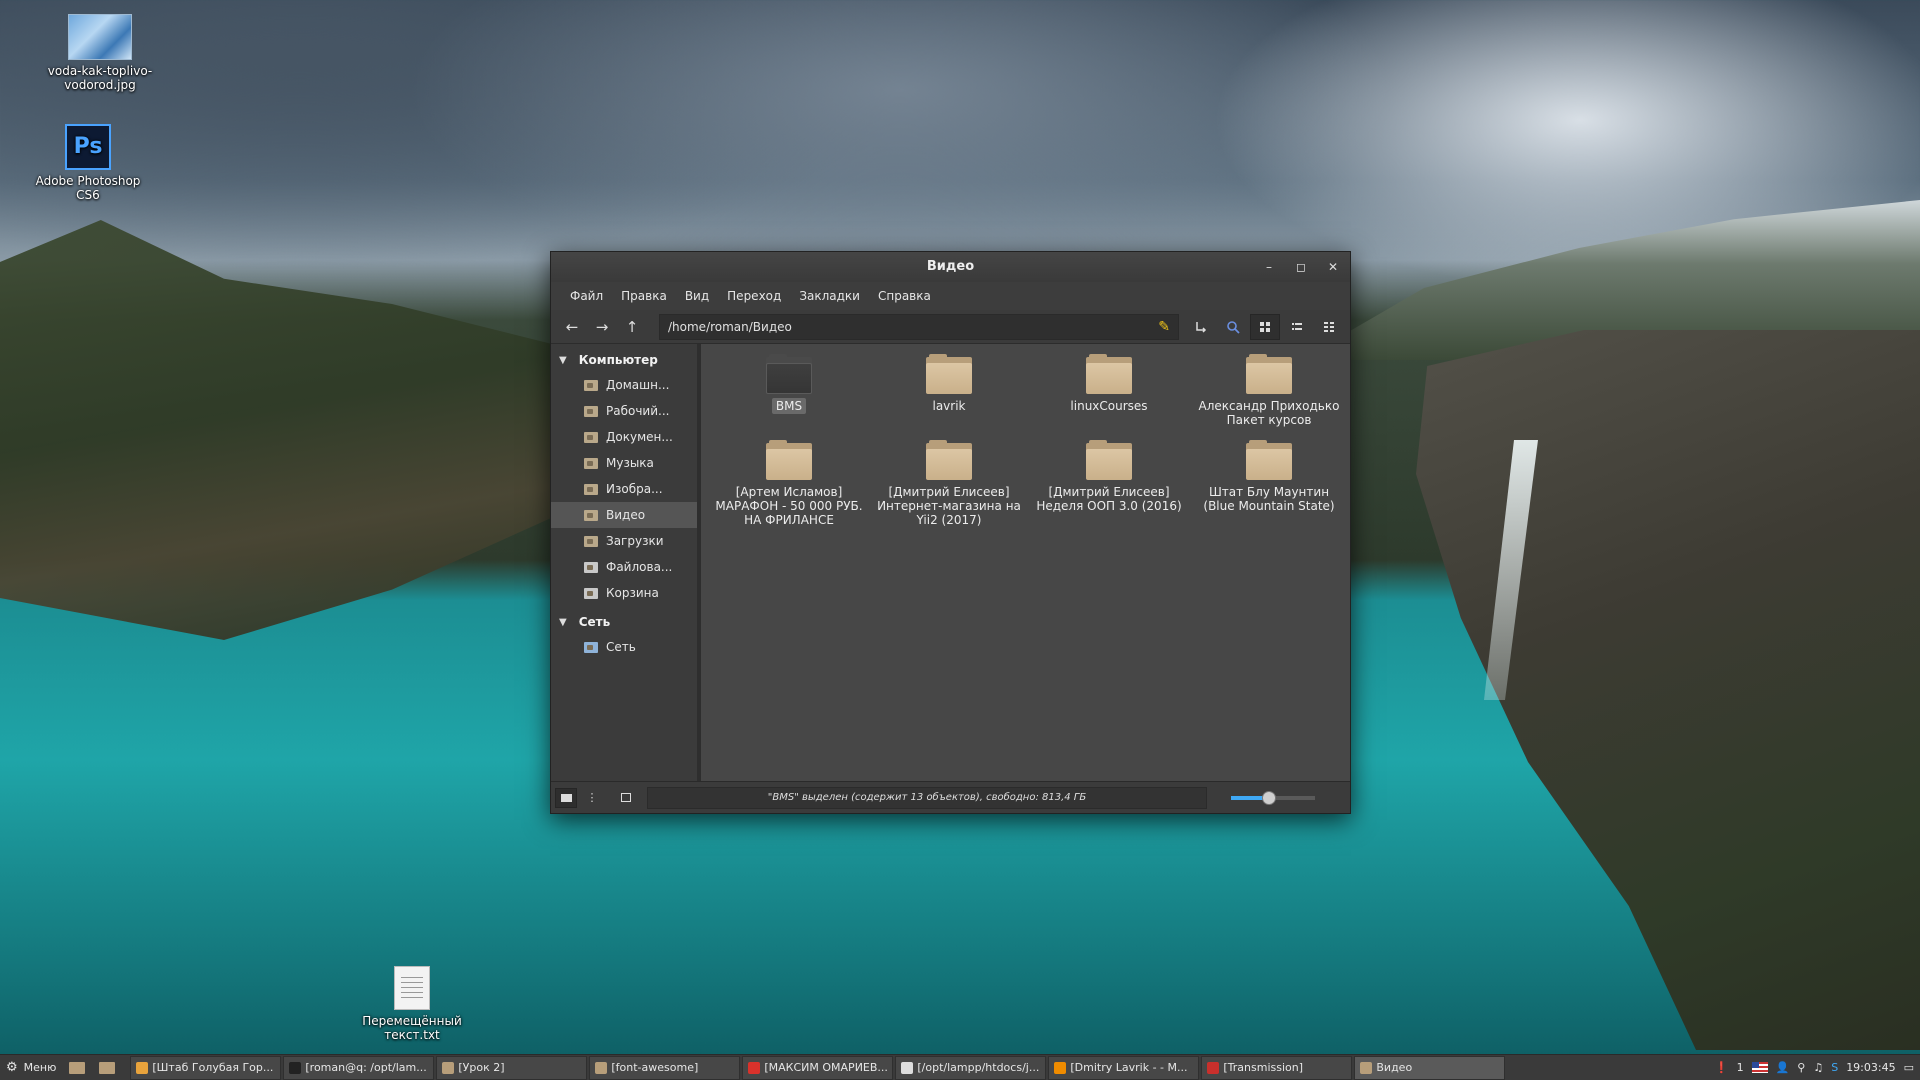 The image size is (1920, 1080). I want to click on show-desktop-icon: ▭, so click(1909, 1067).